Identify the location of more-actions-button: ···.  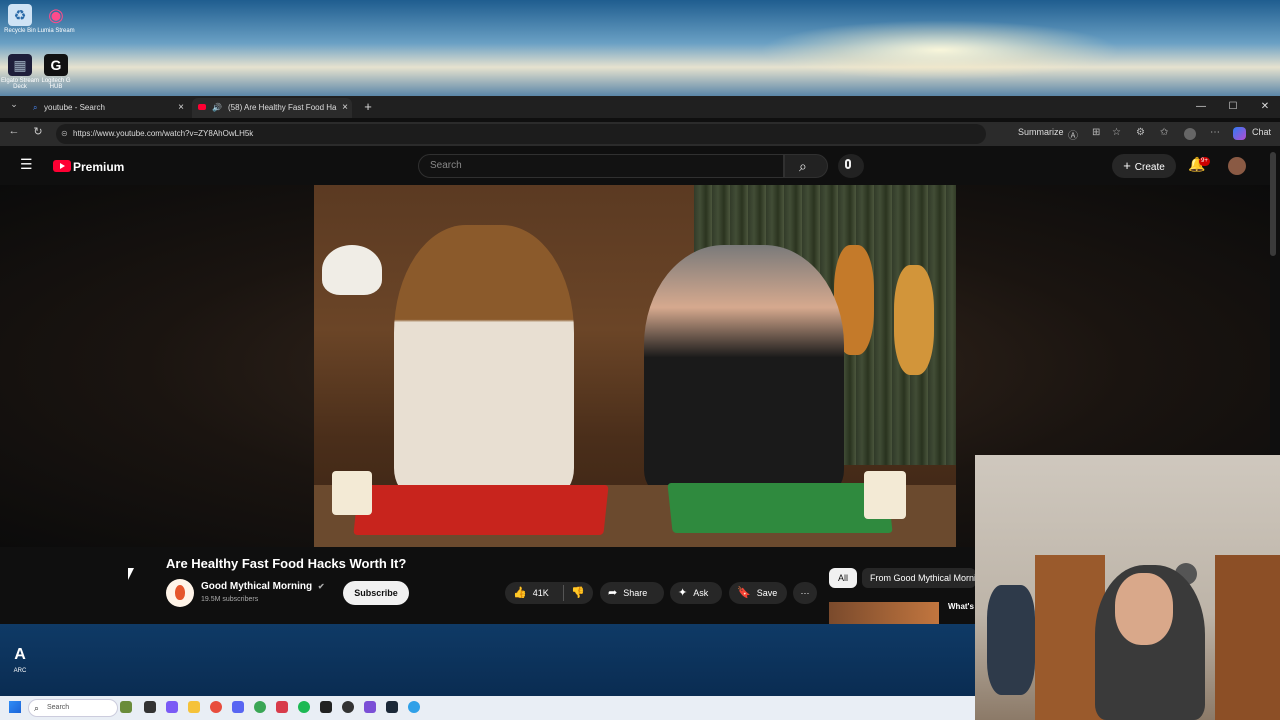
(805, 593).